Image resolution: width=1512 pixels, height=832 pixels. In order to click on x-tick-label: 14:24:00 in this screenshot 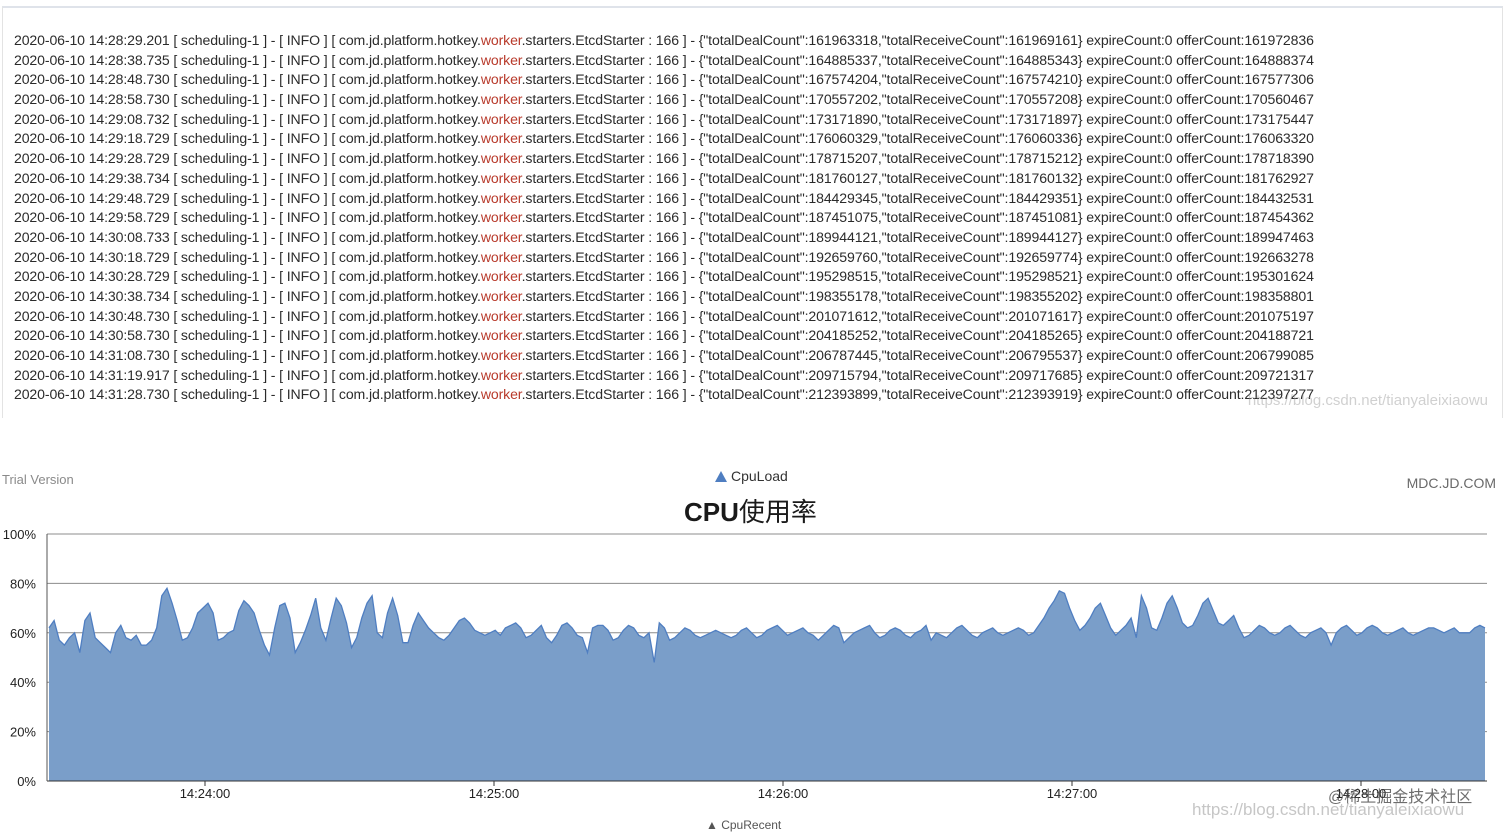, I will do `click(205, 793)`.